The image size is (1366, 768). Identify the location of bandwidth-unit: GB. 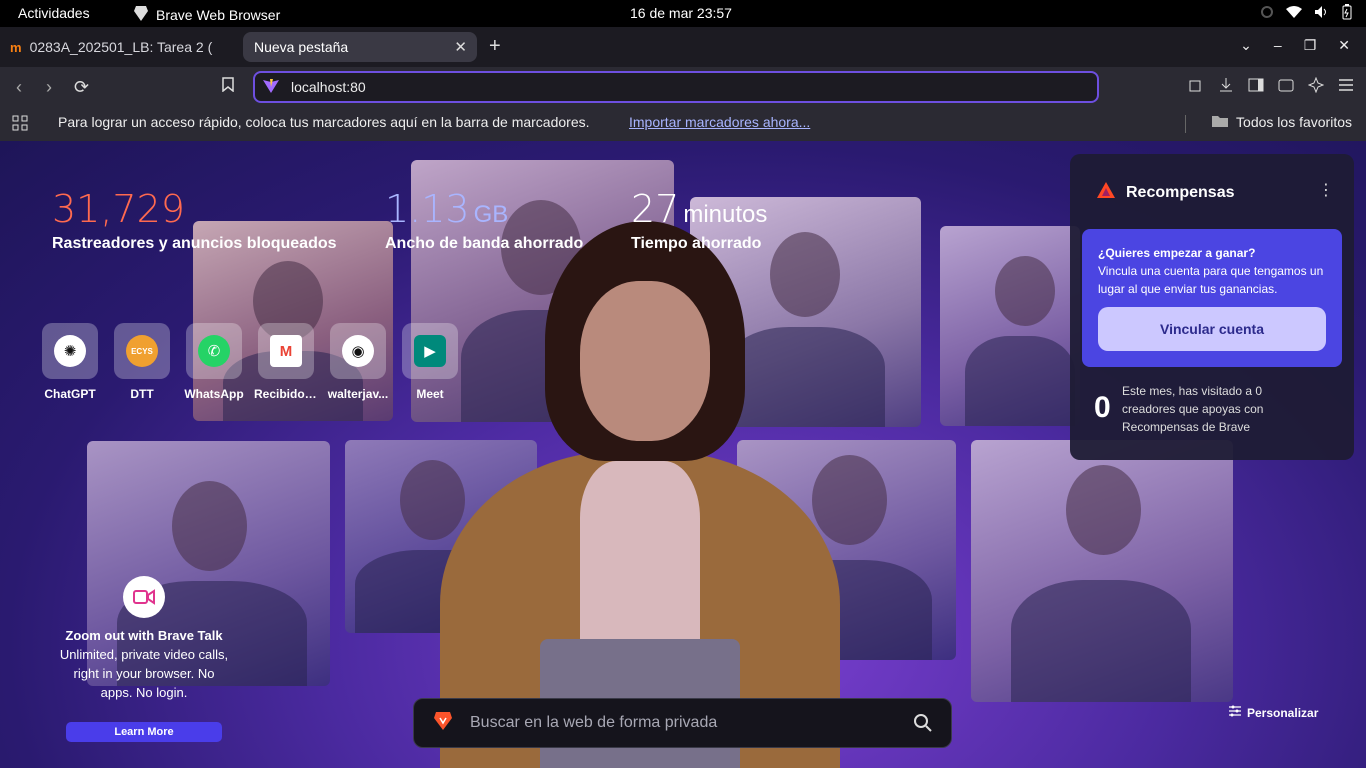
(491, 214).